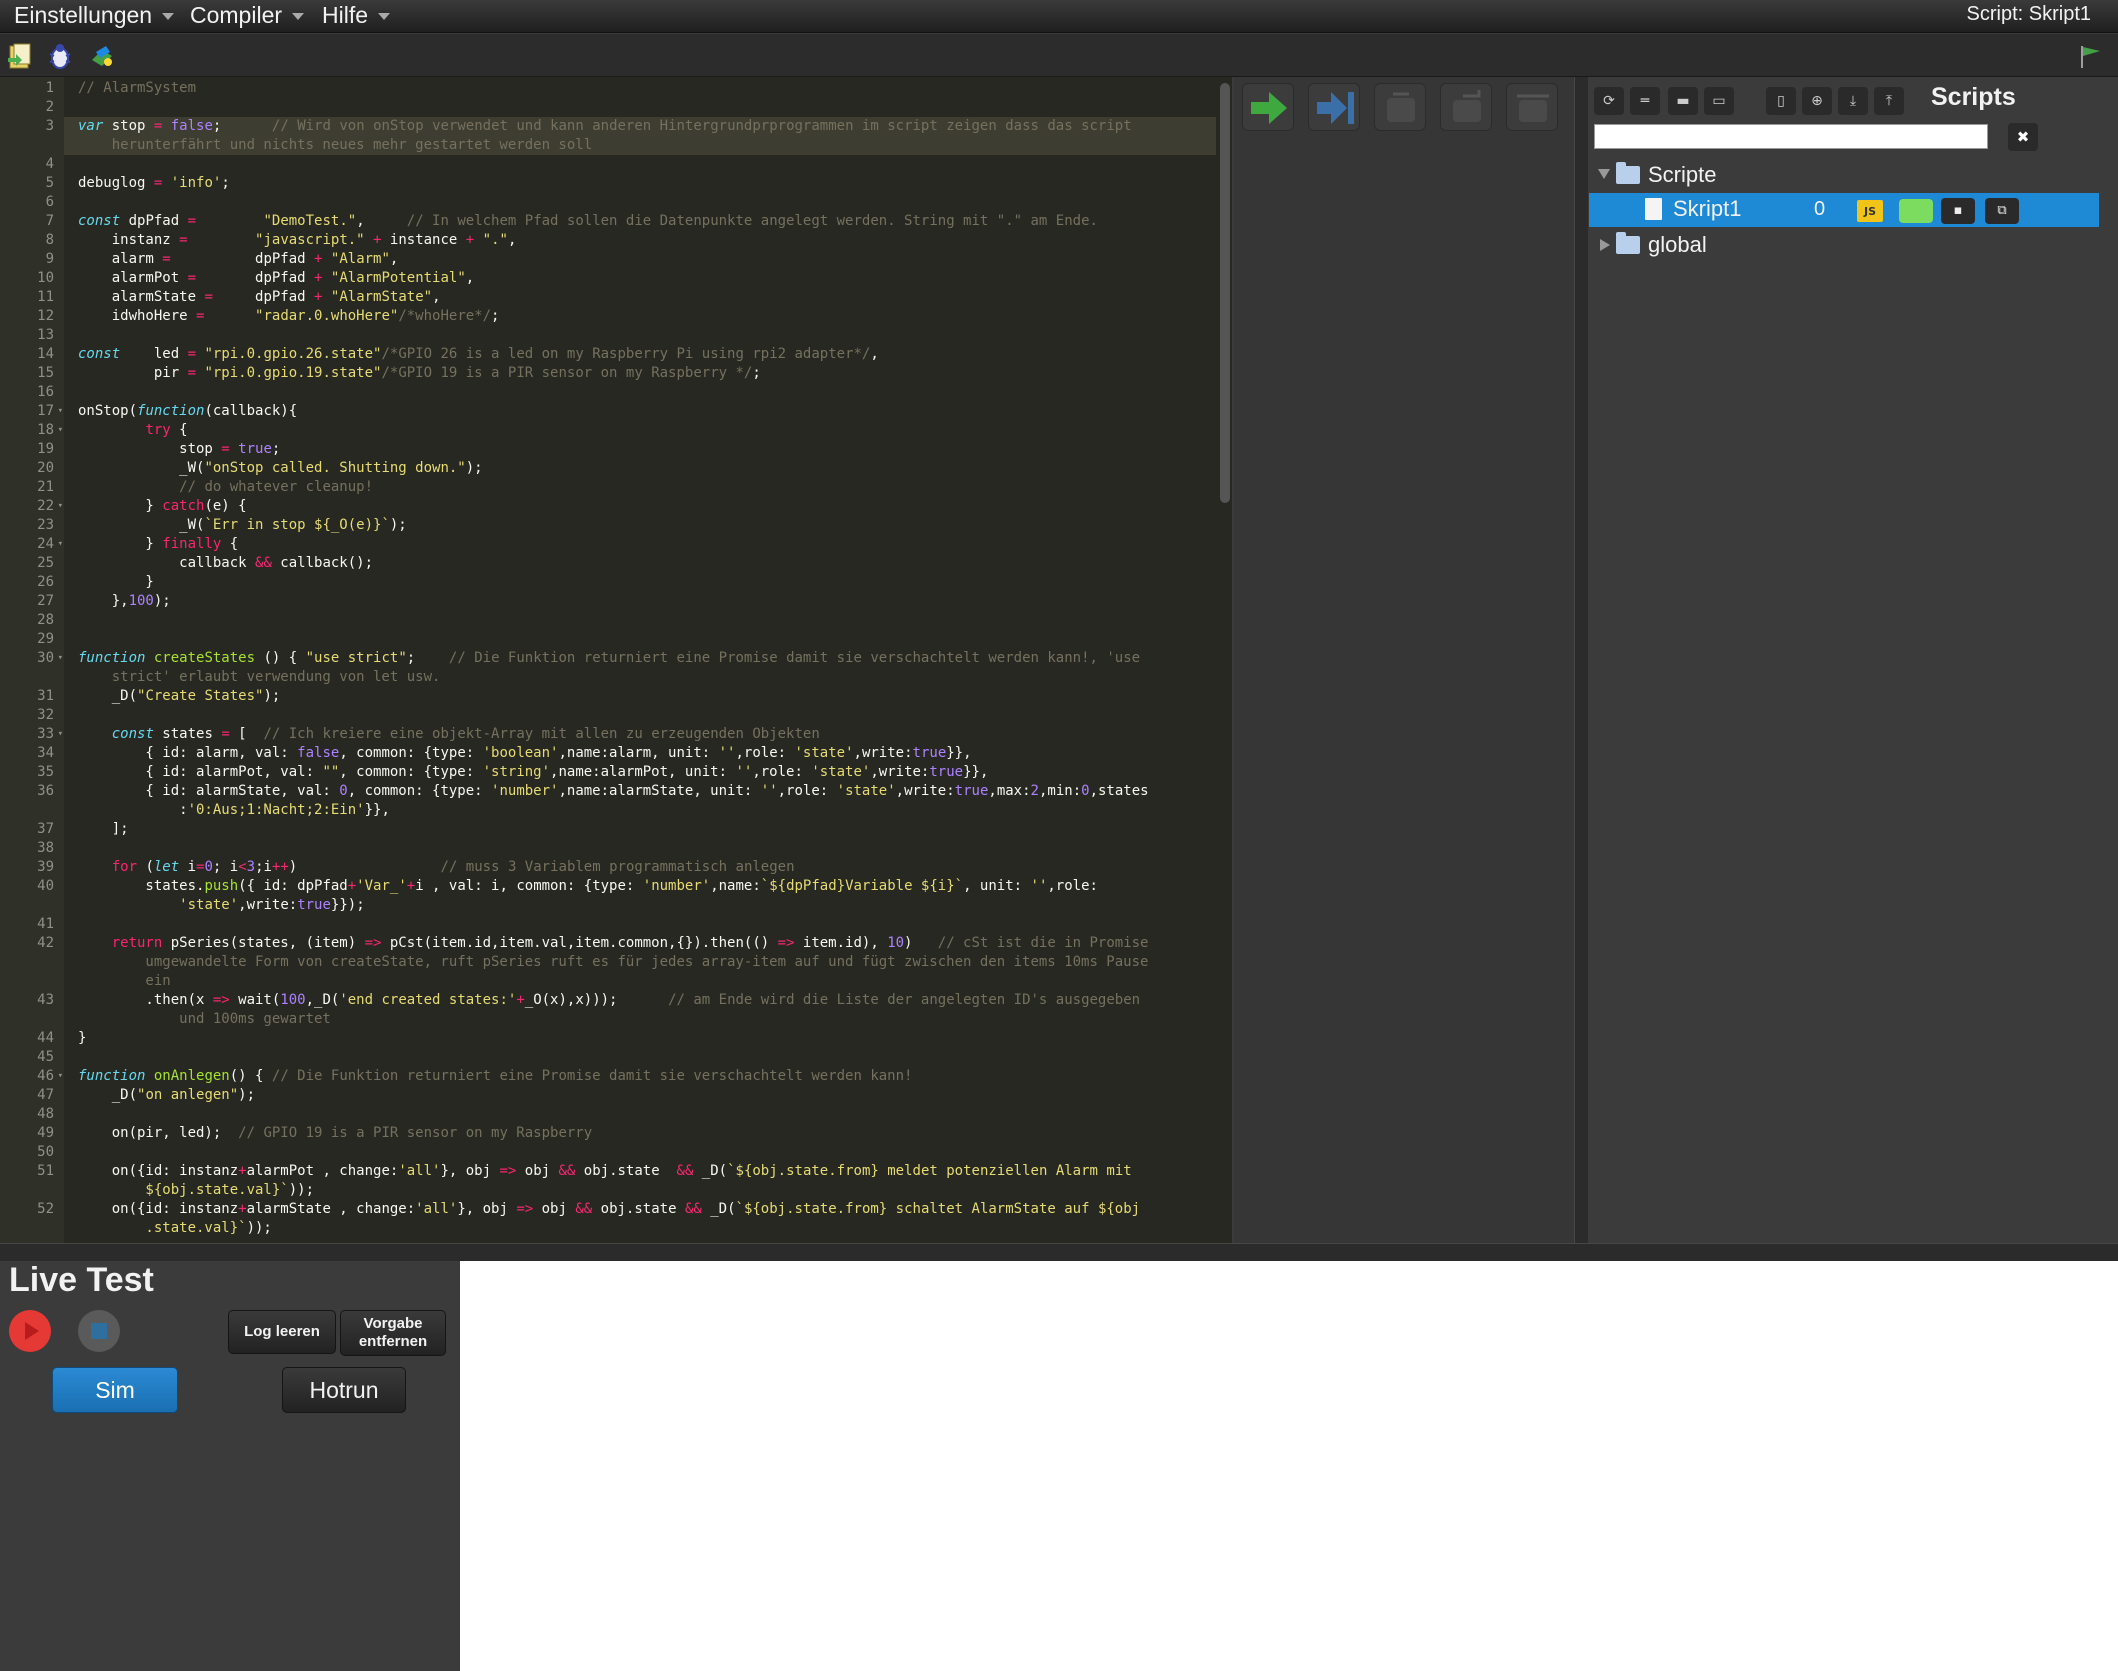 The width and height of the screenshot is (2118, 1671). Describe the element at coordinates (50, 544) in the screenshot. I see `line-number: 24 ▾` at that location.